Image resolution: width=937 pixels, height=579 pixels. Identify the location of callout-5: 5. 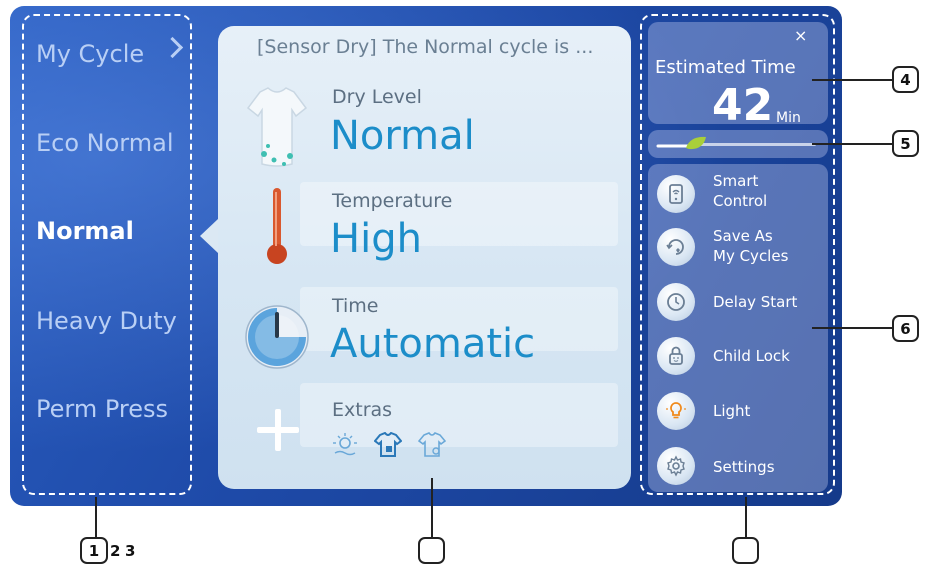
(905, 143).